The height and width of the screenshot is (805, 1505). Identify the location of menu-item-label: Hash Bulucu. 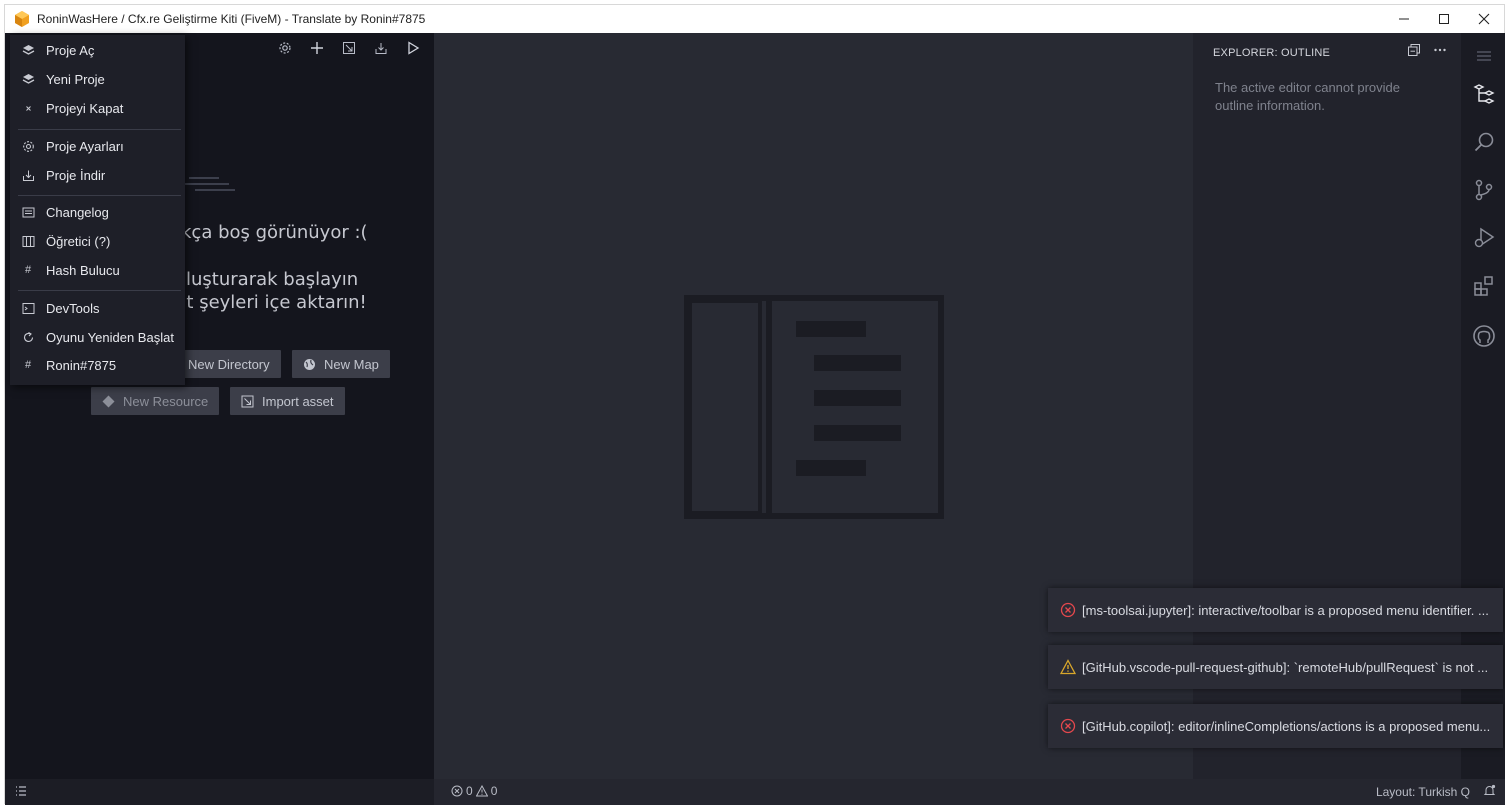
(83, 270).